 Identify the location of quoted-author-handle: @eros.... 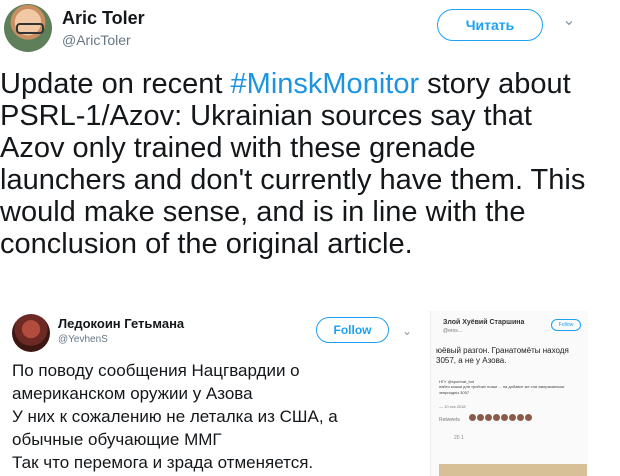
(452, 331).